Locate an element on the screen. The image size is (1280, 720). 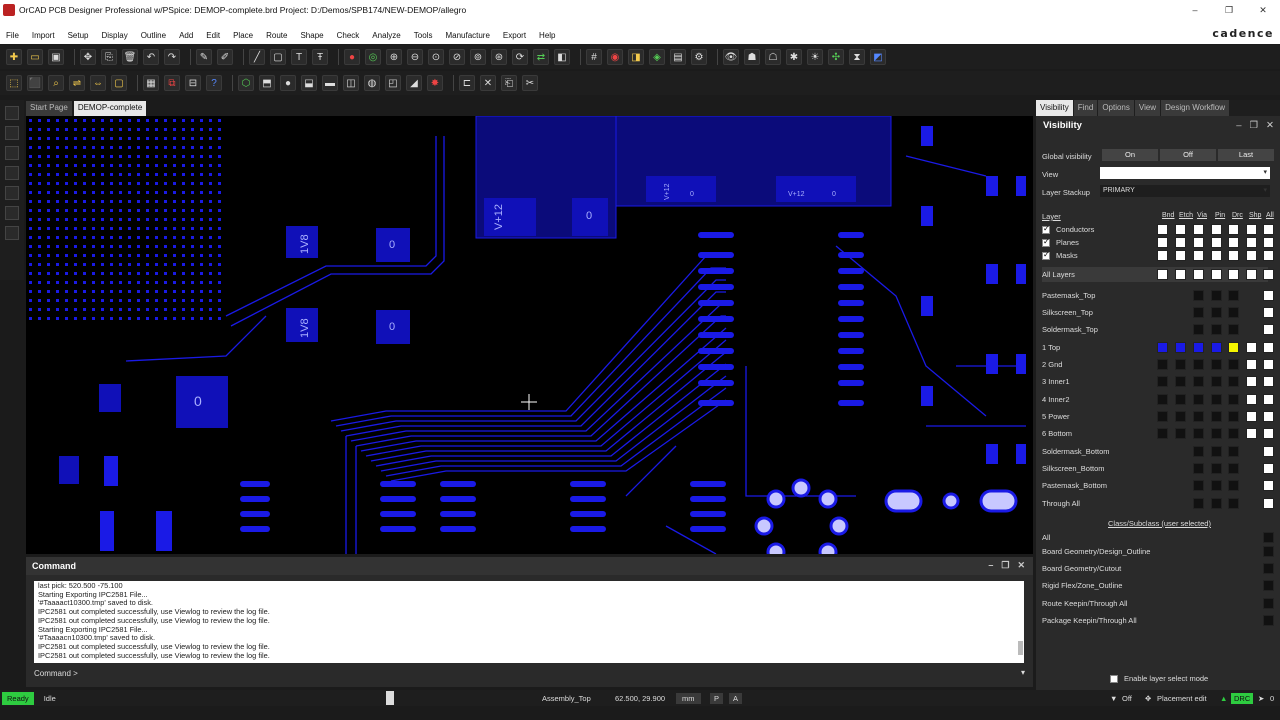
place-spread-icon: ⇔ is located at coordinates (98, 83).